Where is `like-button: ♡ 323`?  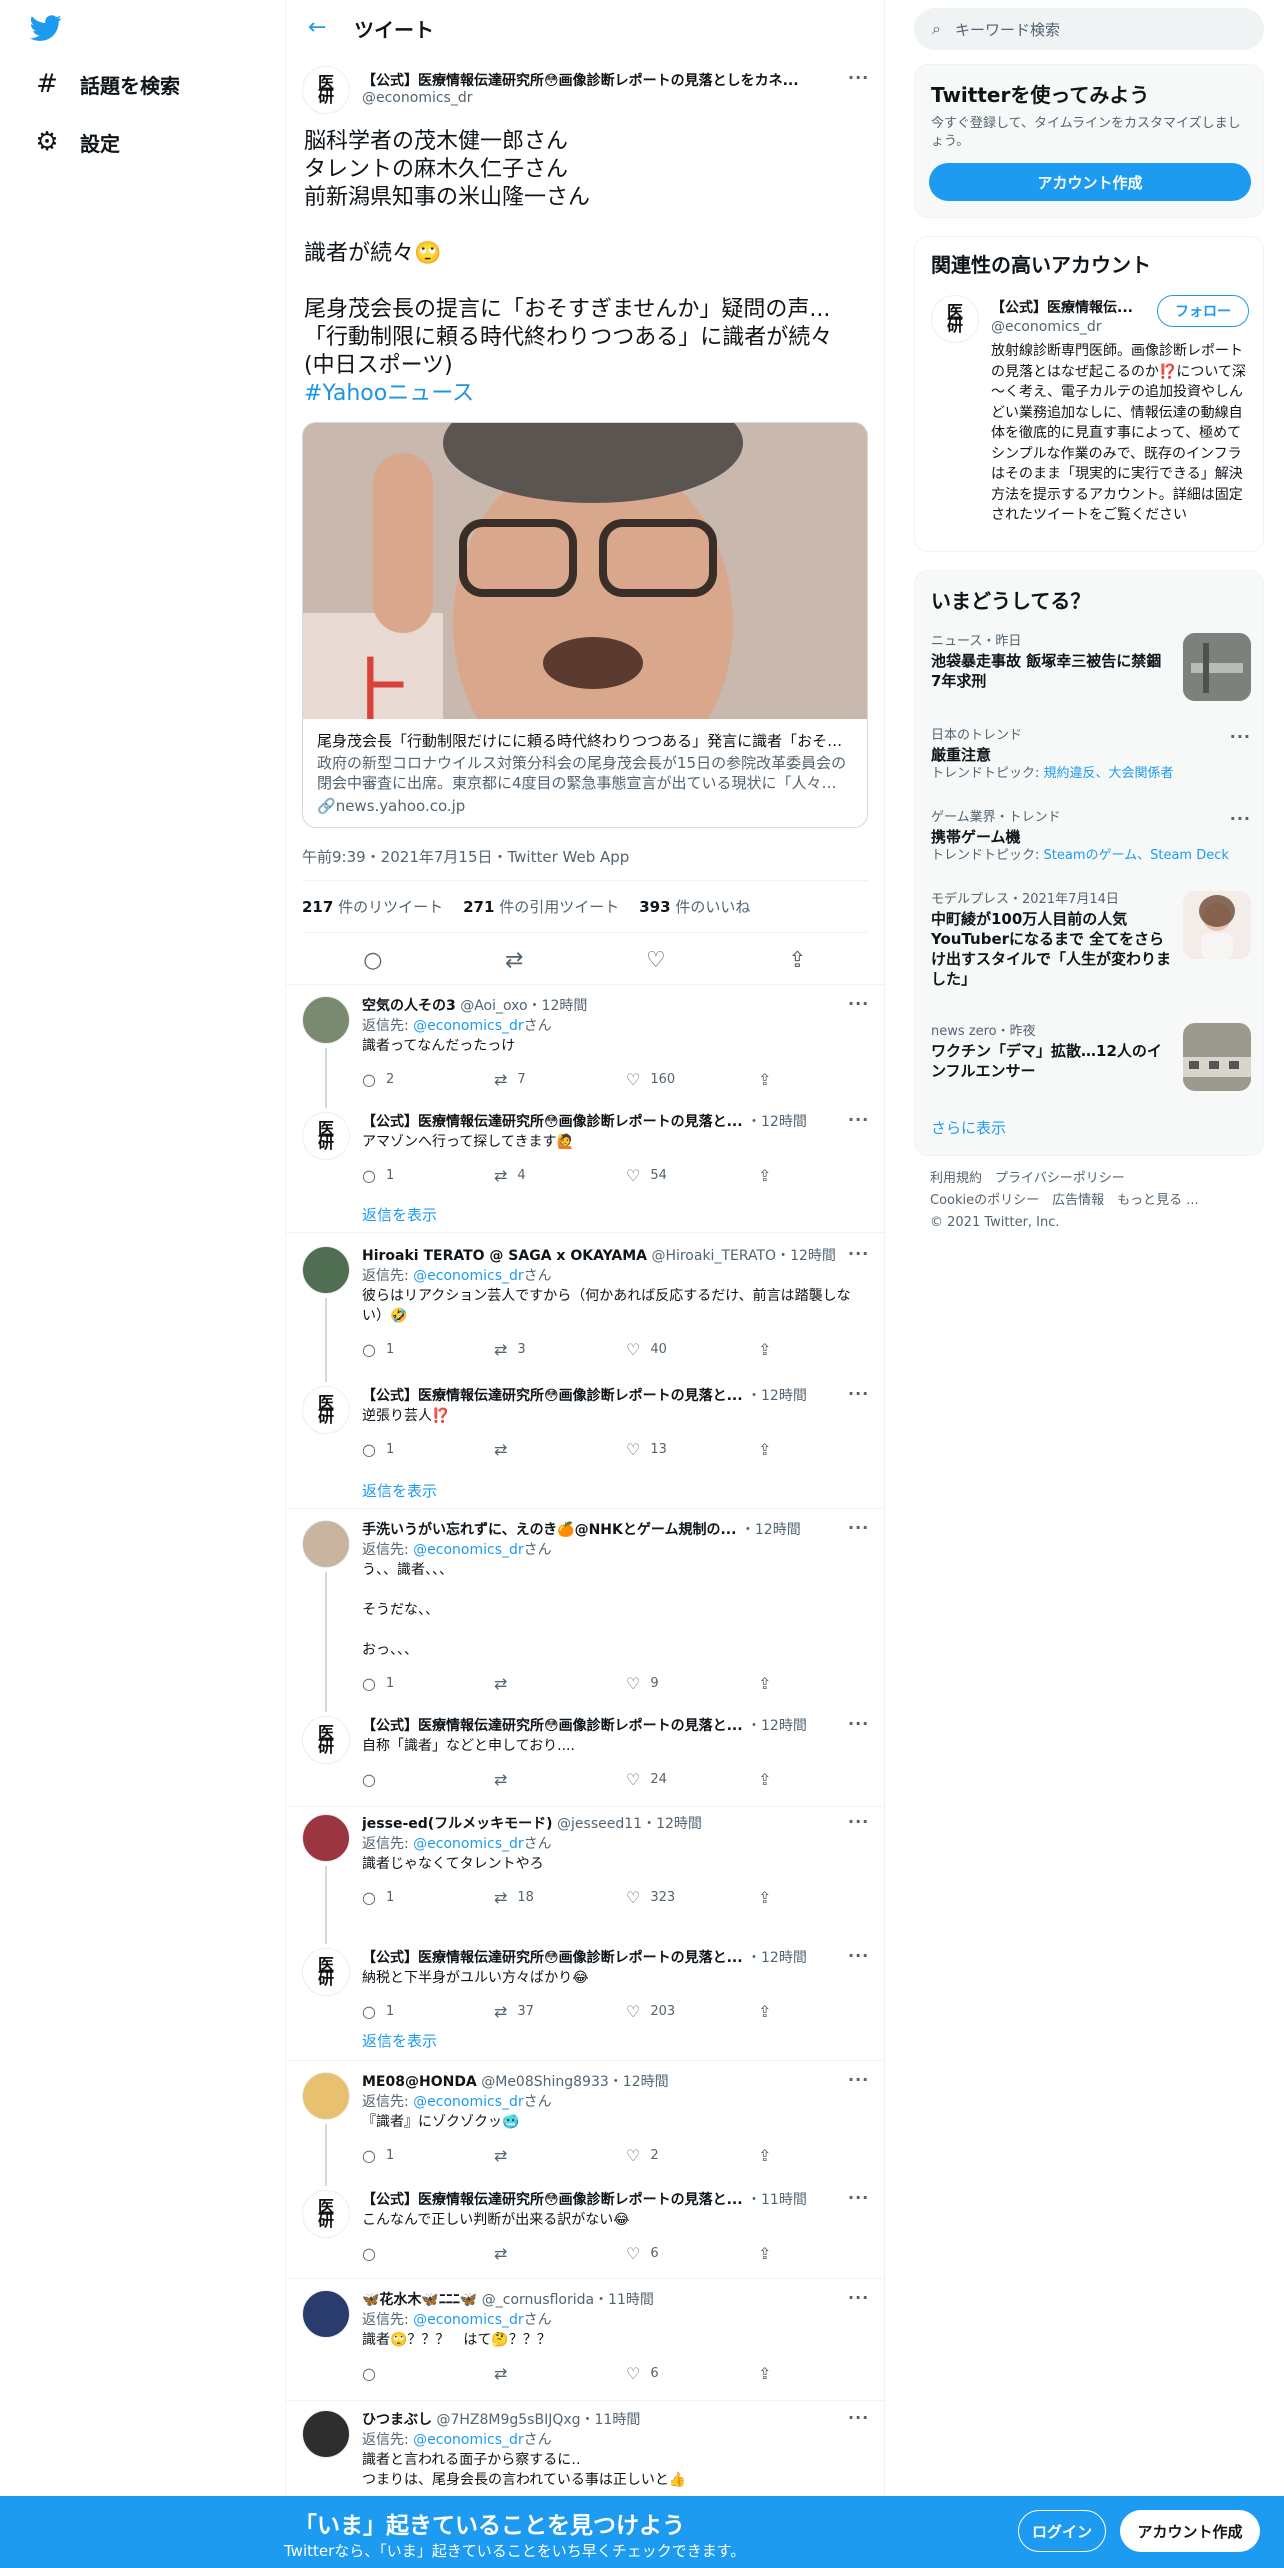 like-button: ♡ 323 is located at coordinates (650, 1897).